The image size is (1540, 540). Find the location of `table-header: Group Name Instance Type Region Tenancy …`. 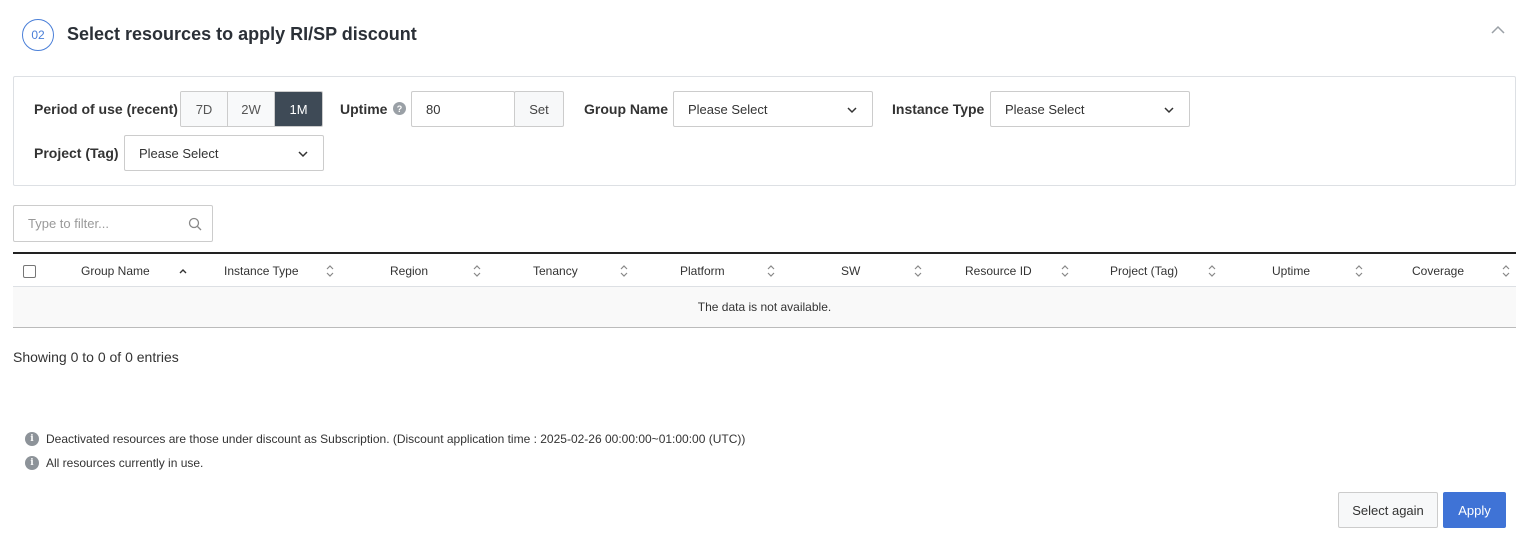

table-header: Group Name Instance Type Region Tenancy … is located at coordinates (764, 269).